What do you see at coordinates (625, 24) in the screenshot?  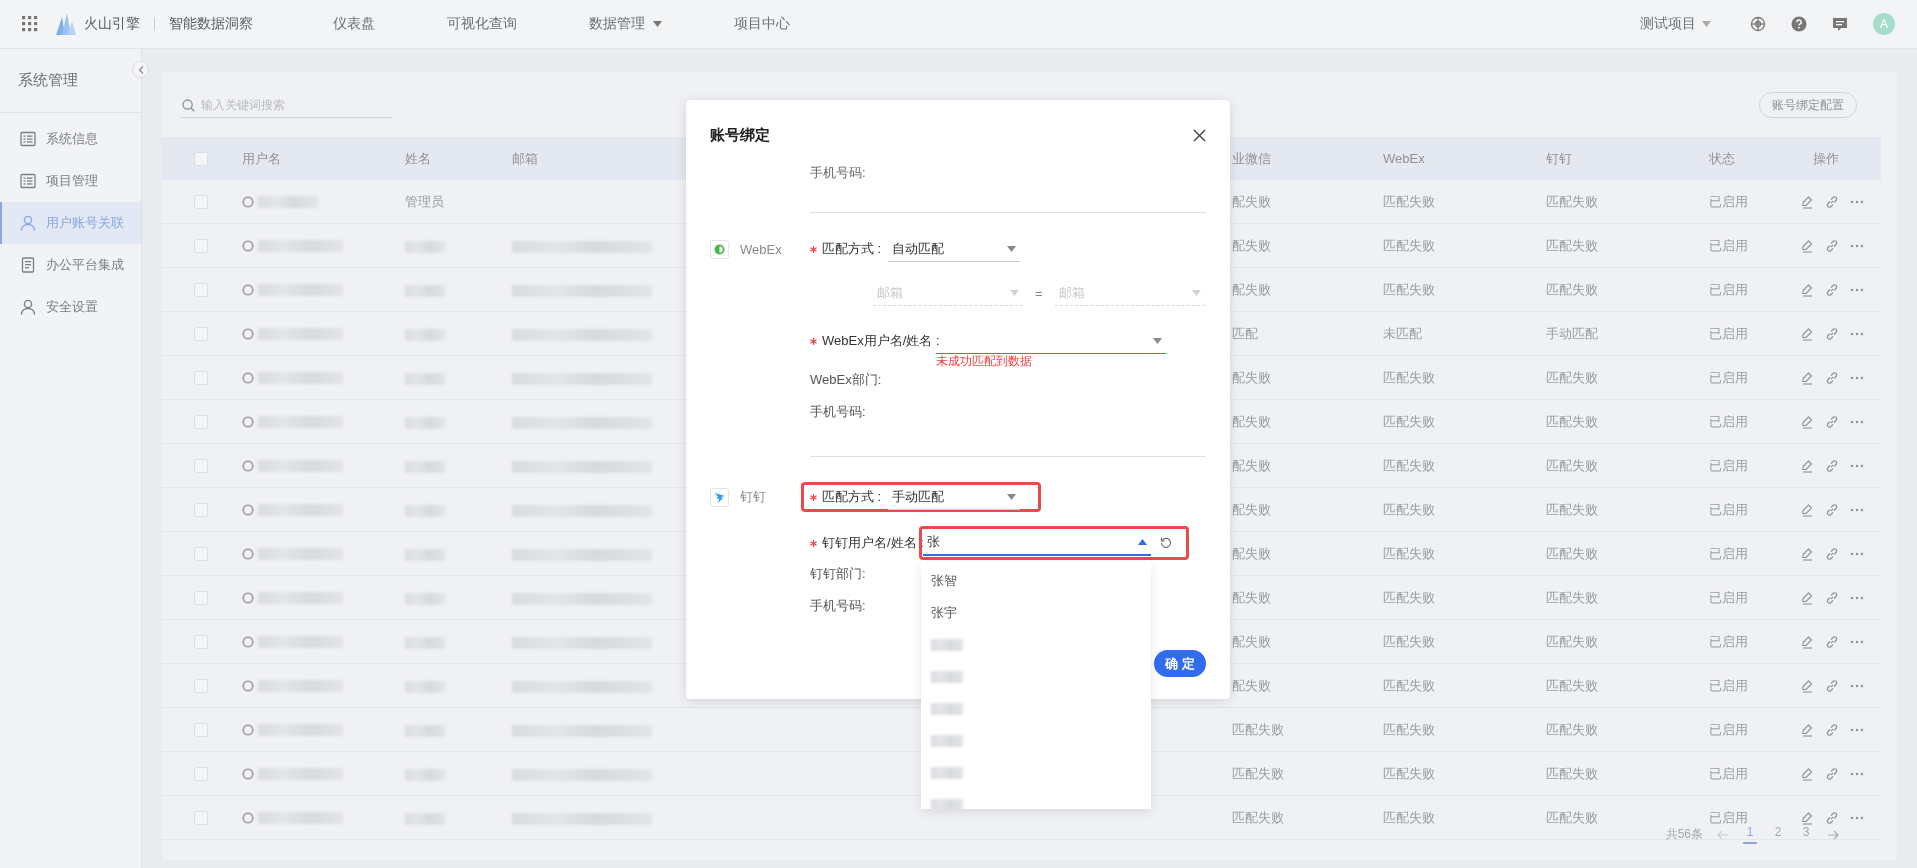 I see `nav-item: 数据管理` at bounding box center [625, 24].